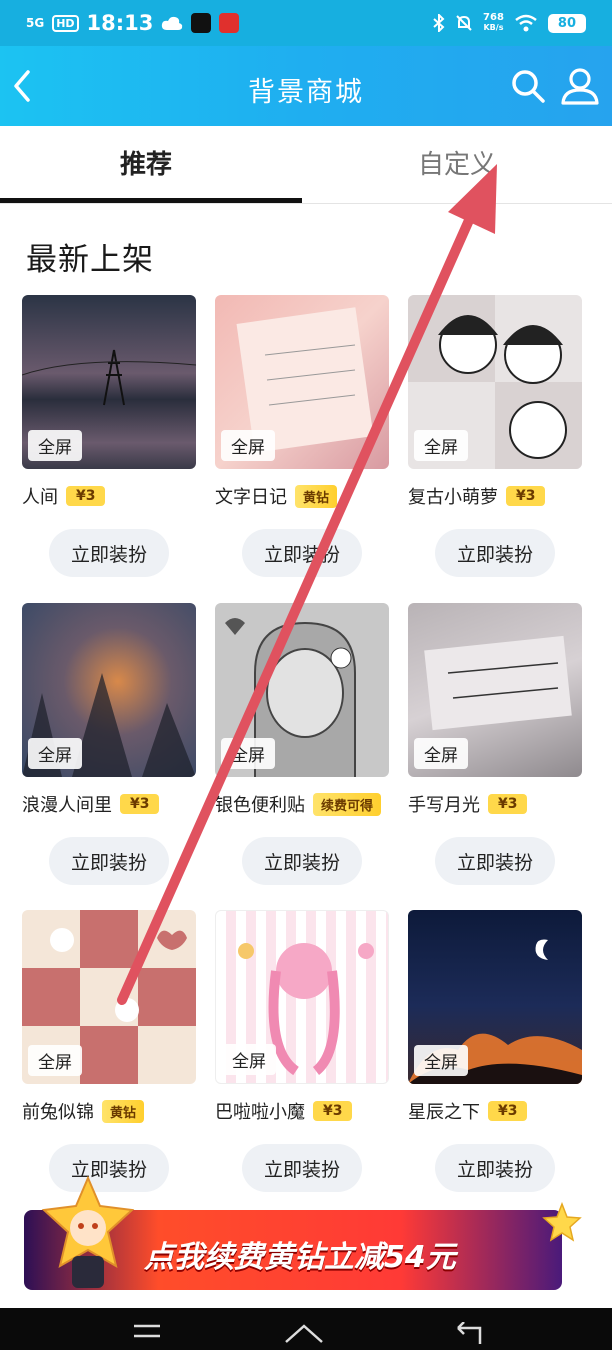 This screenshot has height=1350, width=612. I want to click on renewal-badge: 续费可得, so click(347, 804).